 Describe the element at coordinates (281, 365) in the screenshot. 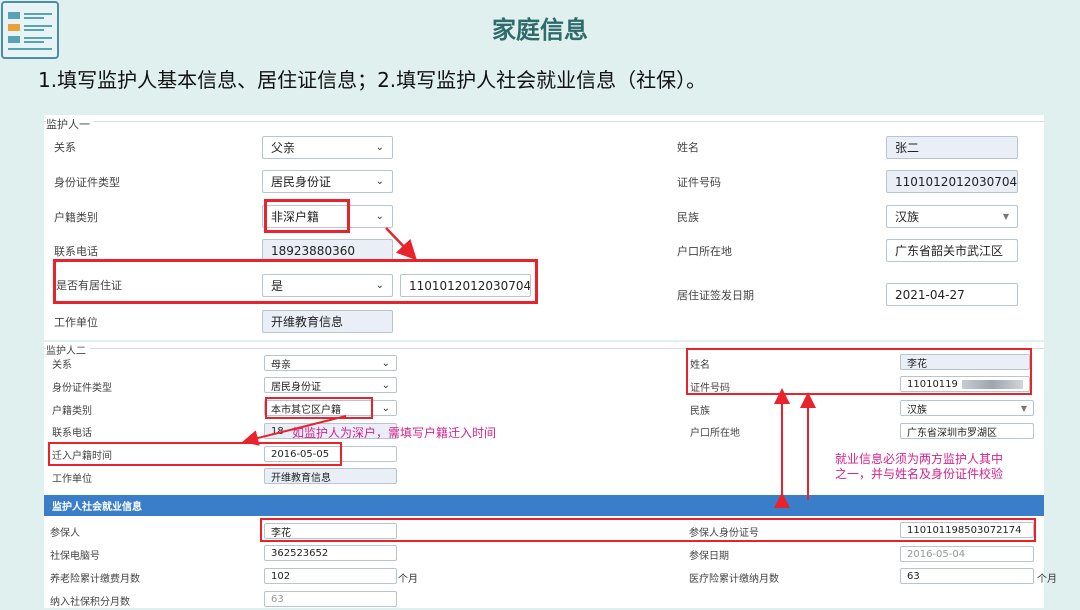

I see `relation2-value: 母亲` at that location.